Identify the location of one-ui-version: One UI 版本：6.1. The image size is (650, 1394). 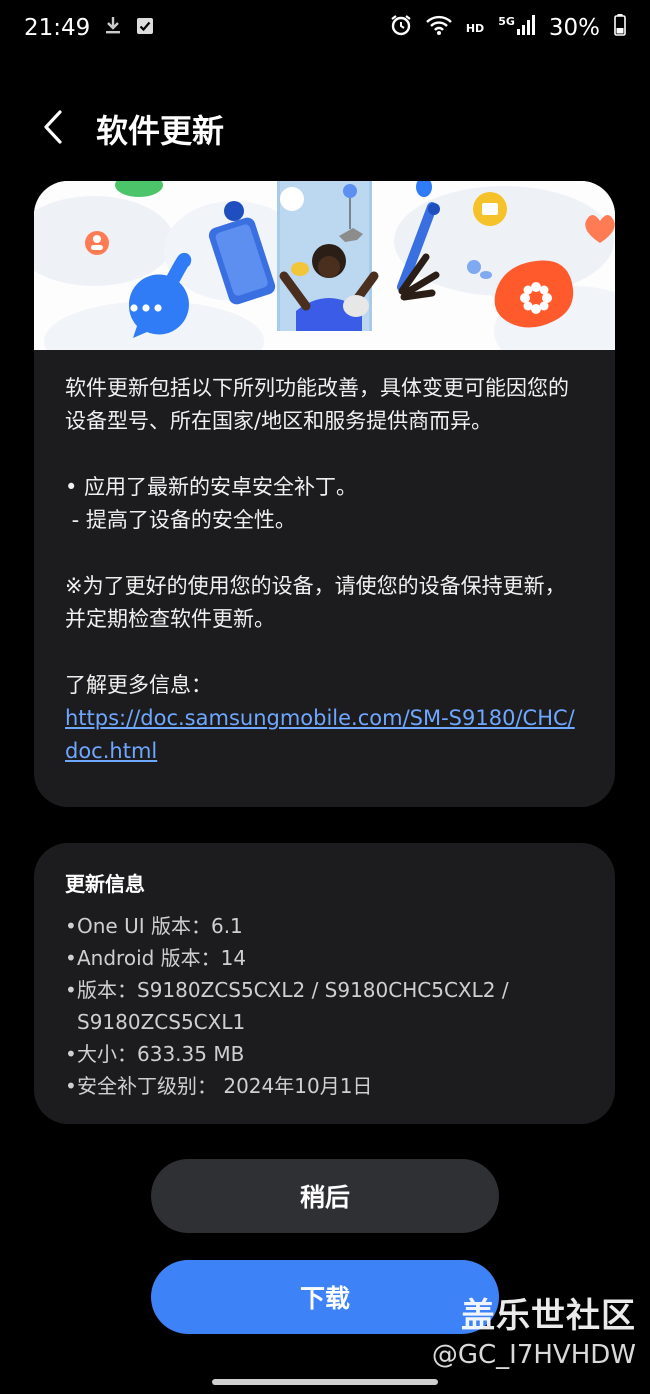
(160, 926).